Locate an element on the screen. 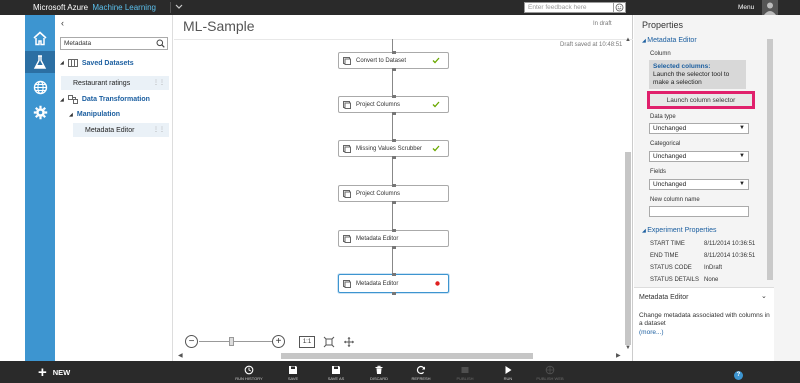  section-experiment-properties: ◢ Experiment Properties is located at coordinates (679, 230).